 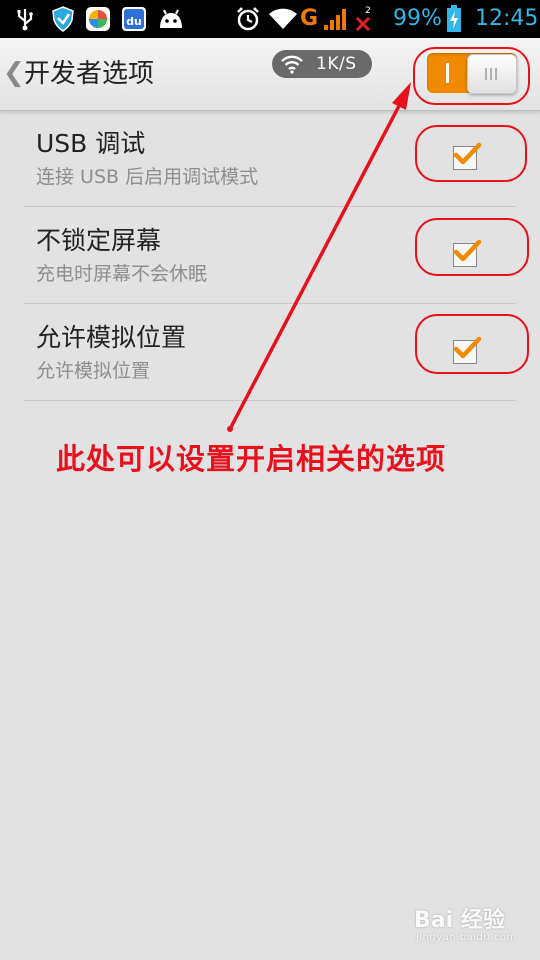 I want to click on network-speed-badge: 1K/S, so click(x=322, y=64).